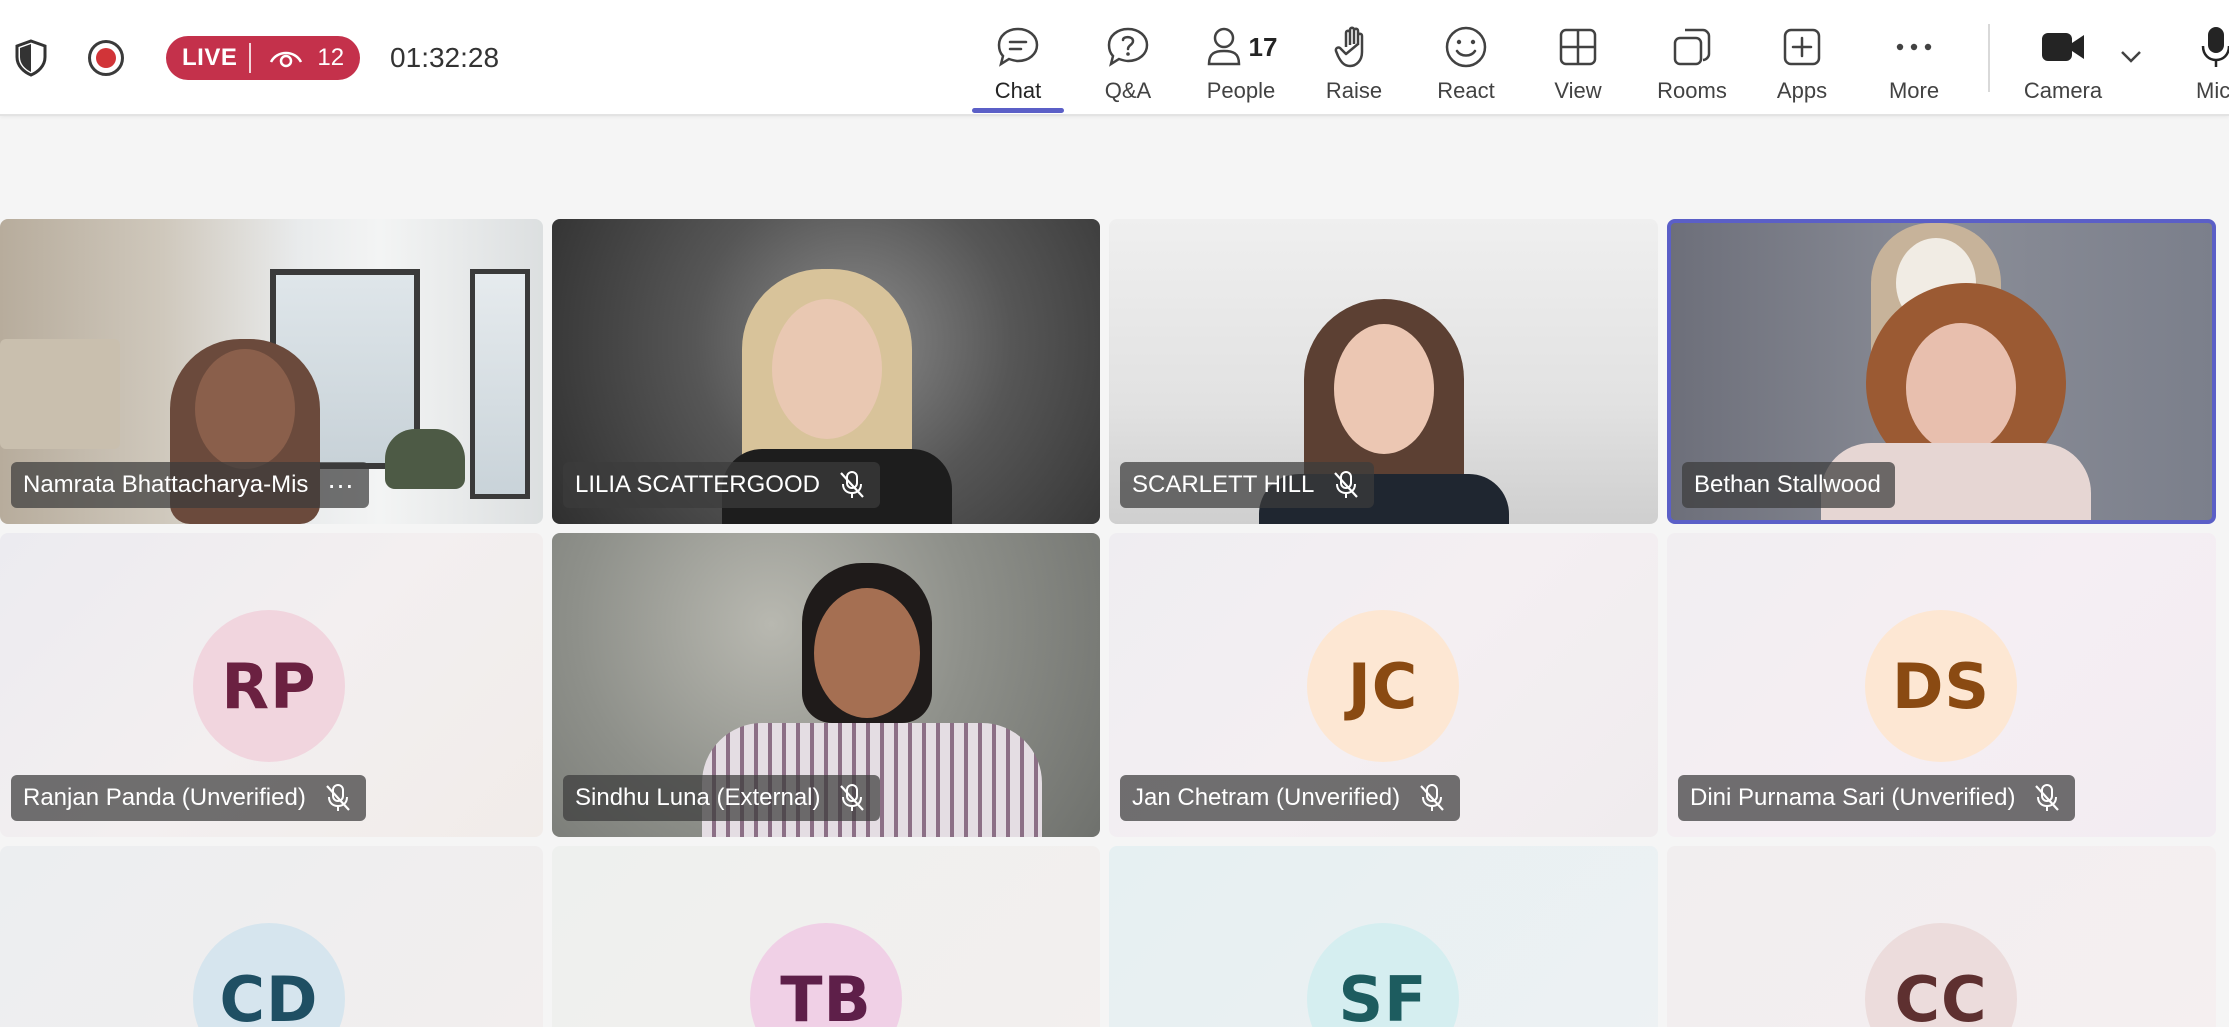  I want to click on avatar: JC, so click(1383, 686).